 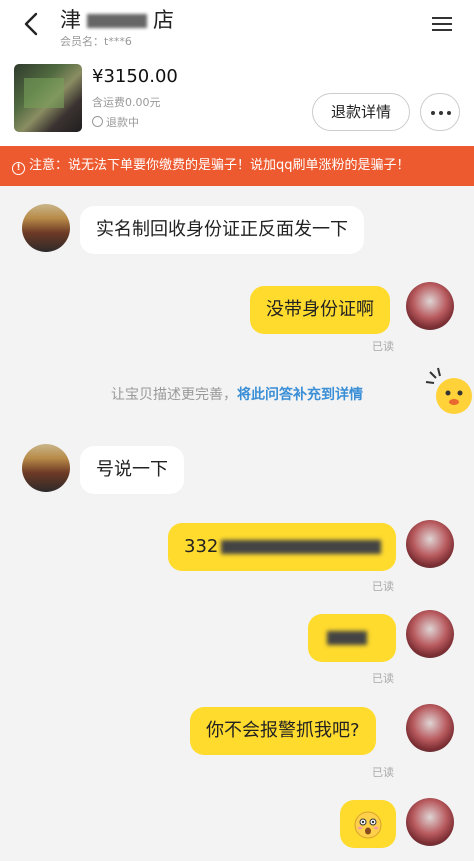 I want to click on message-bubble: 实名制回收身份证正反面发一下, so click(x=222, y=230).